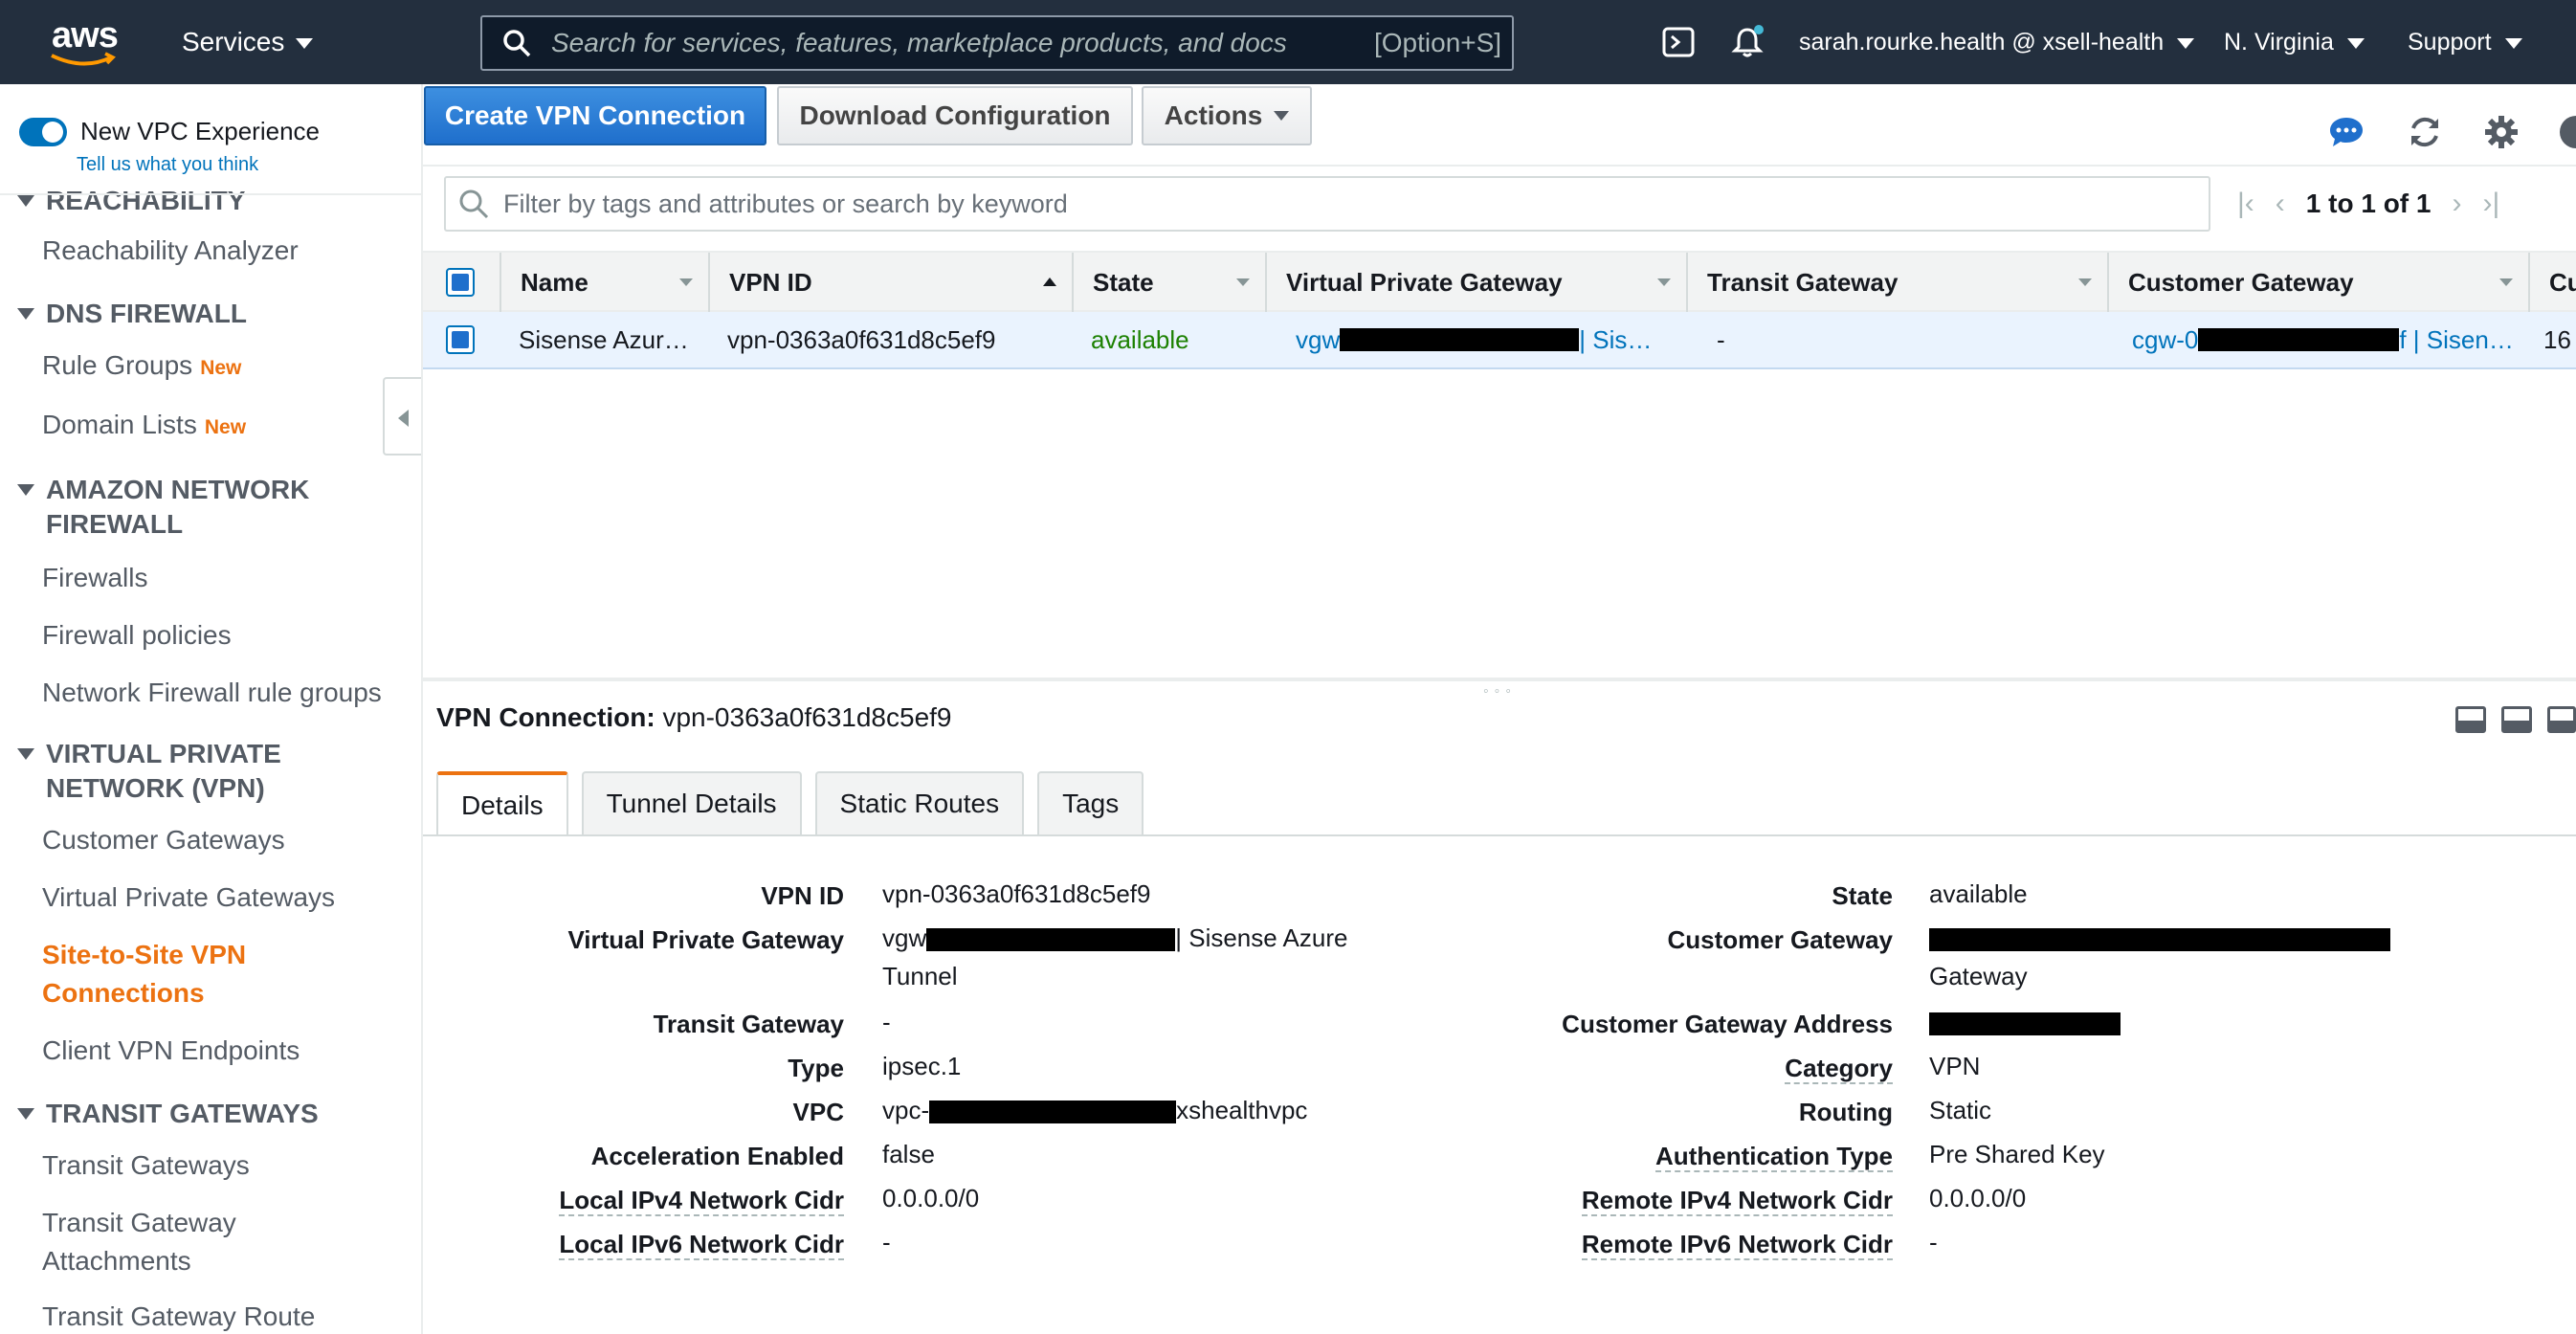 The image size is (2576, 1334). I want to click on sort-caret-icon, so click(1243, 282).